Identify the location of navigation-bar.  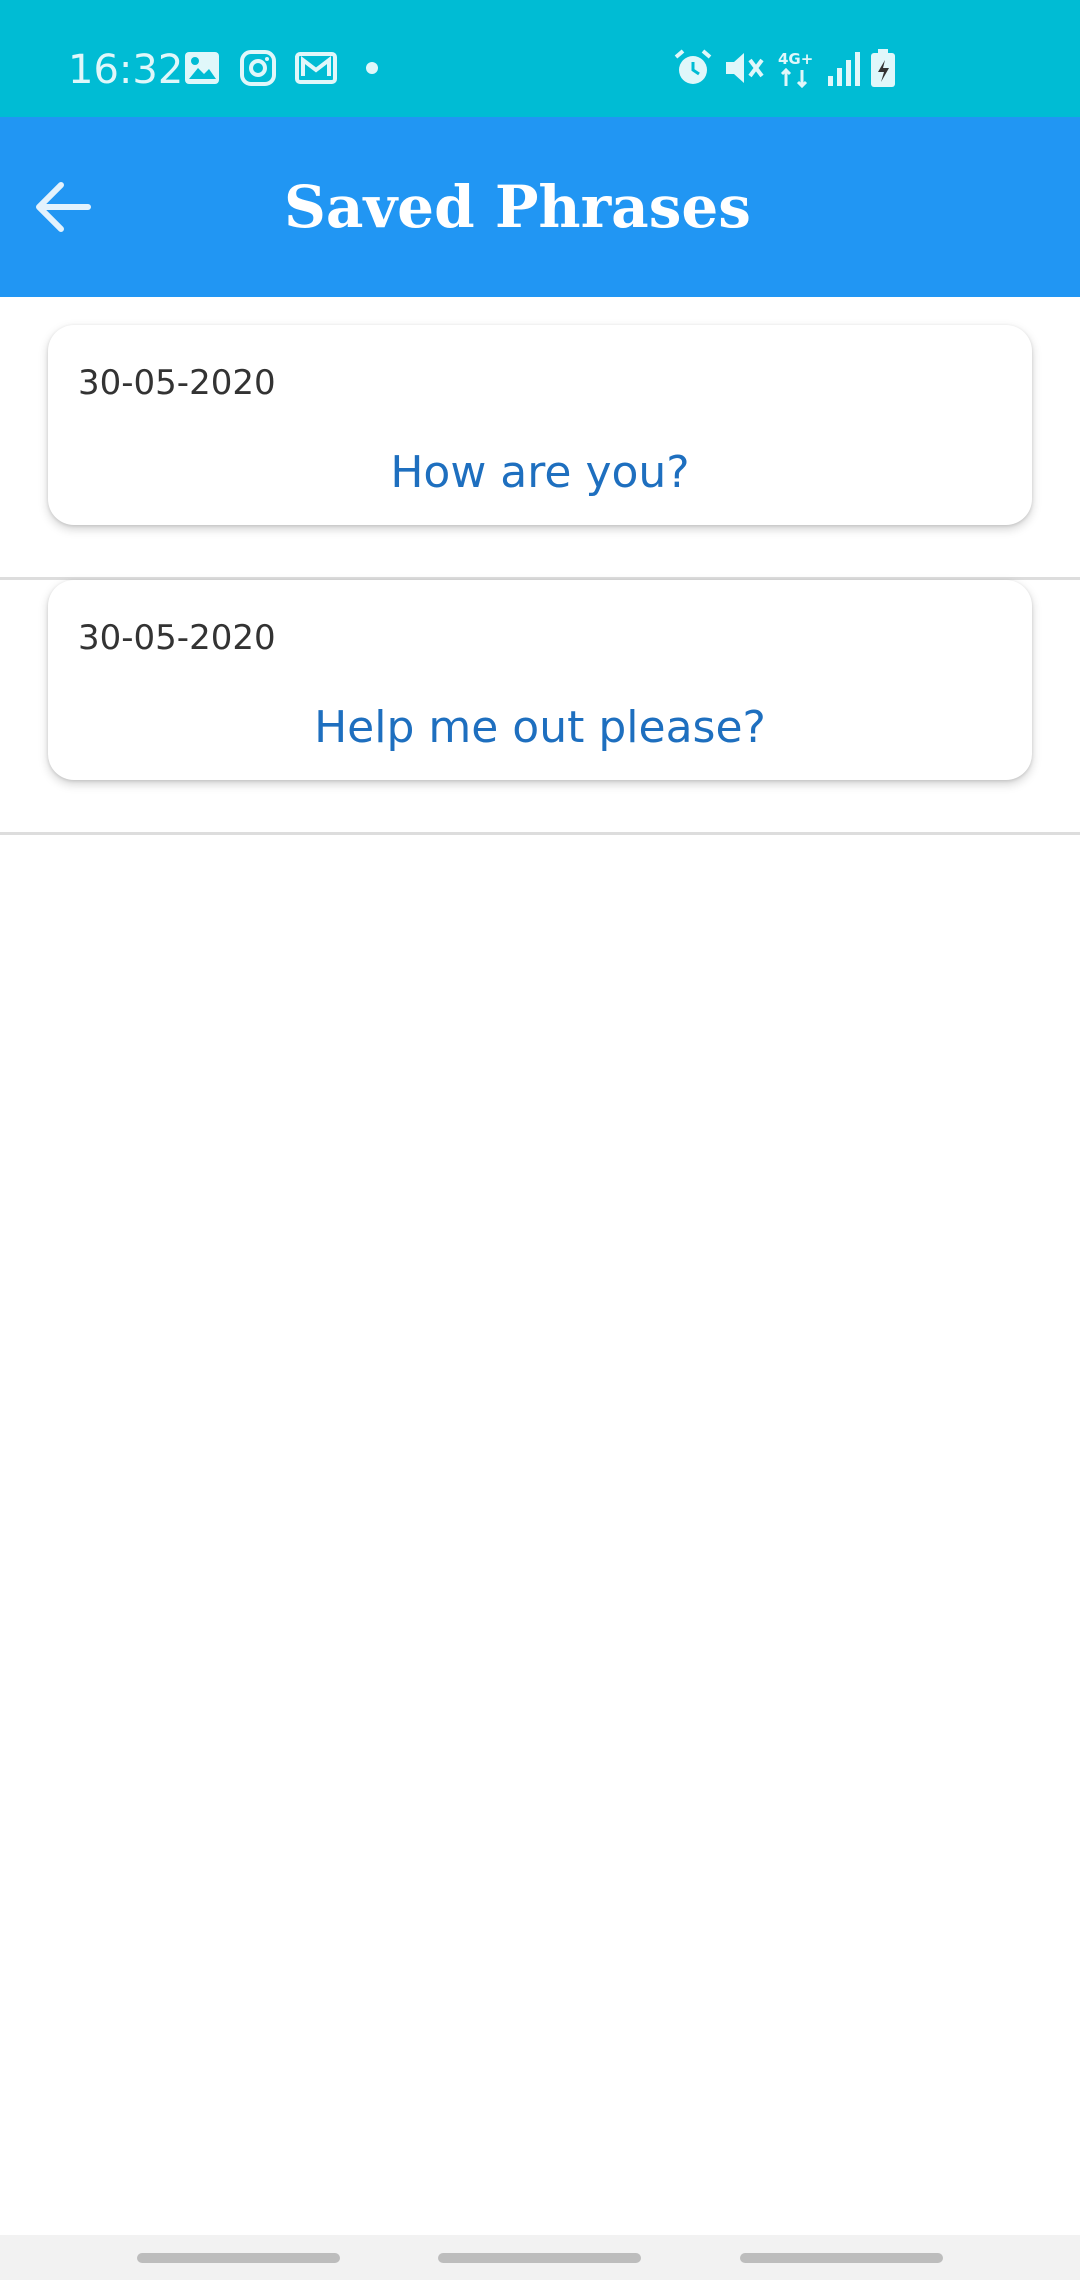
(540, 2257).